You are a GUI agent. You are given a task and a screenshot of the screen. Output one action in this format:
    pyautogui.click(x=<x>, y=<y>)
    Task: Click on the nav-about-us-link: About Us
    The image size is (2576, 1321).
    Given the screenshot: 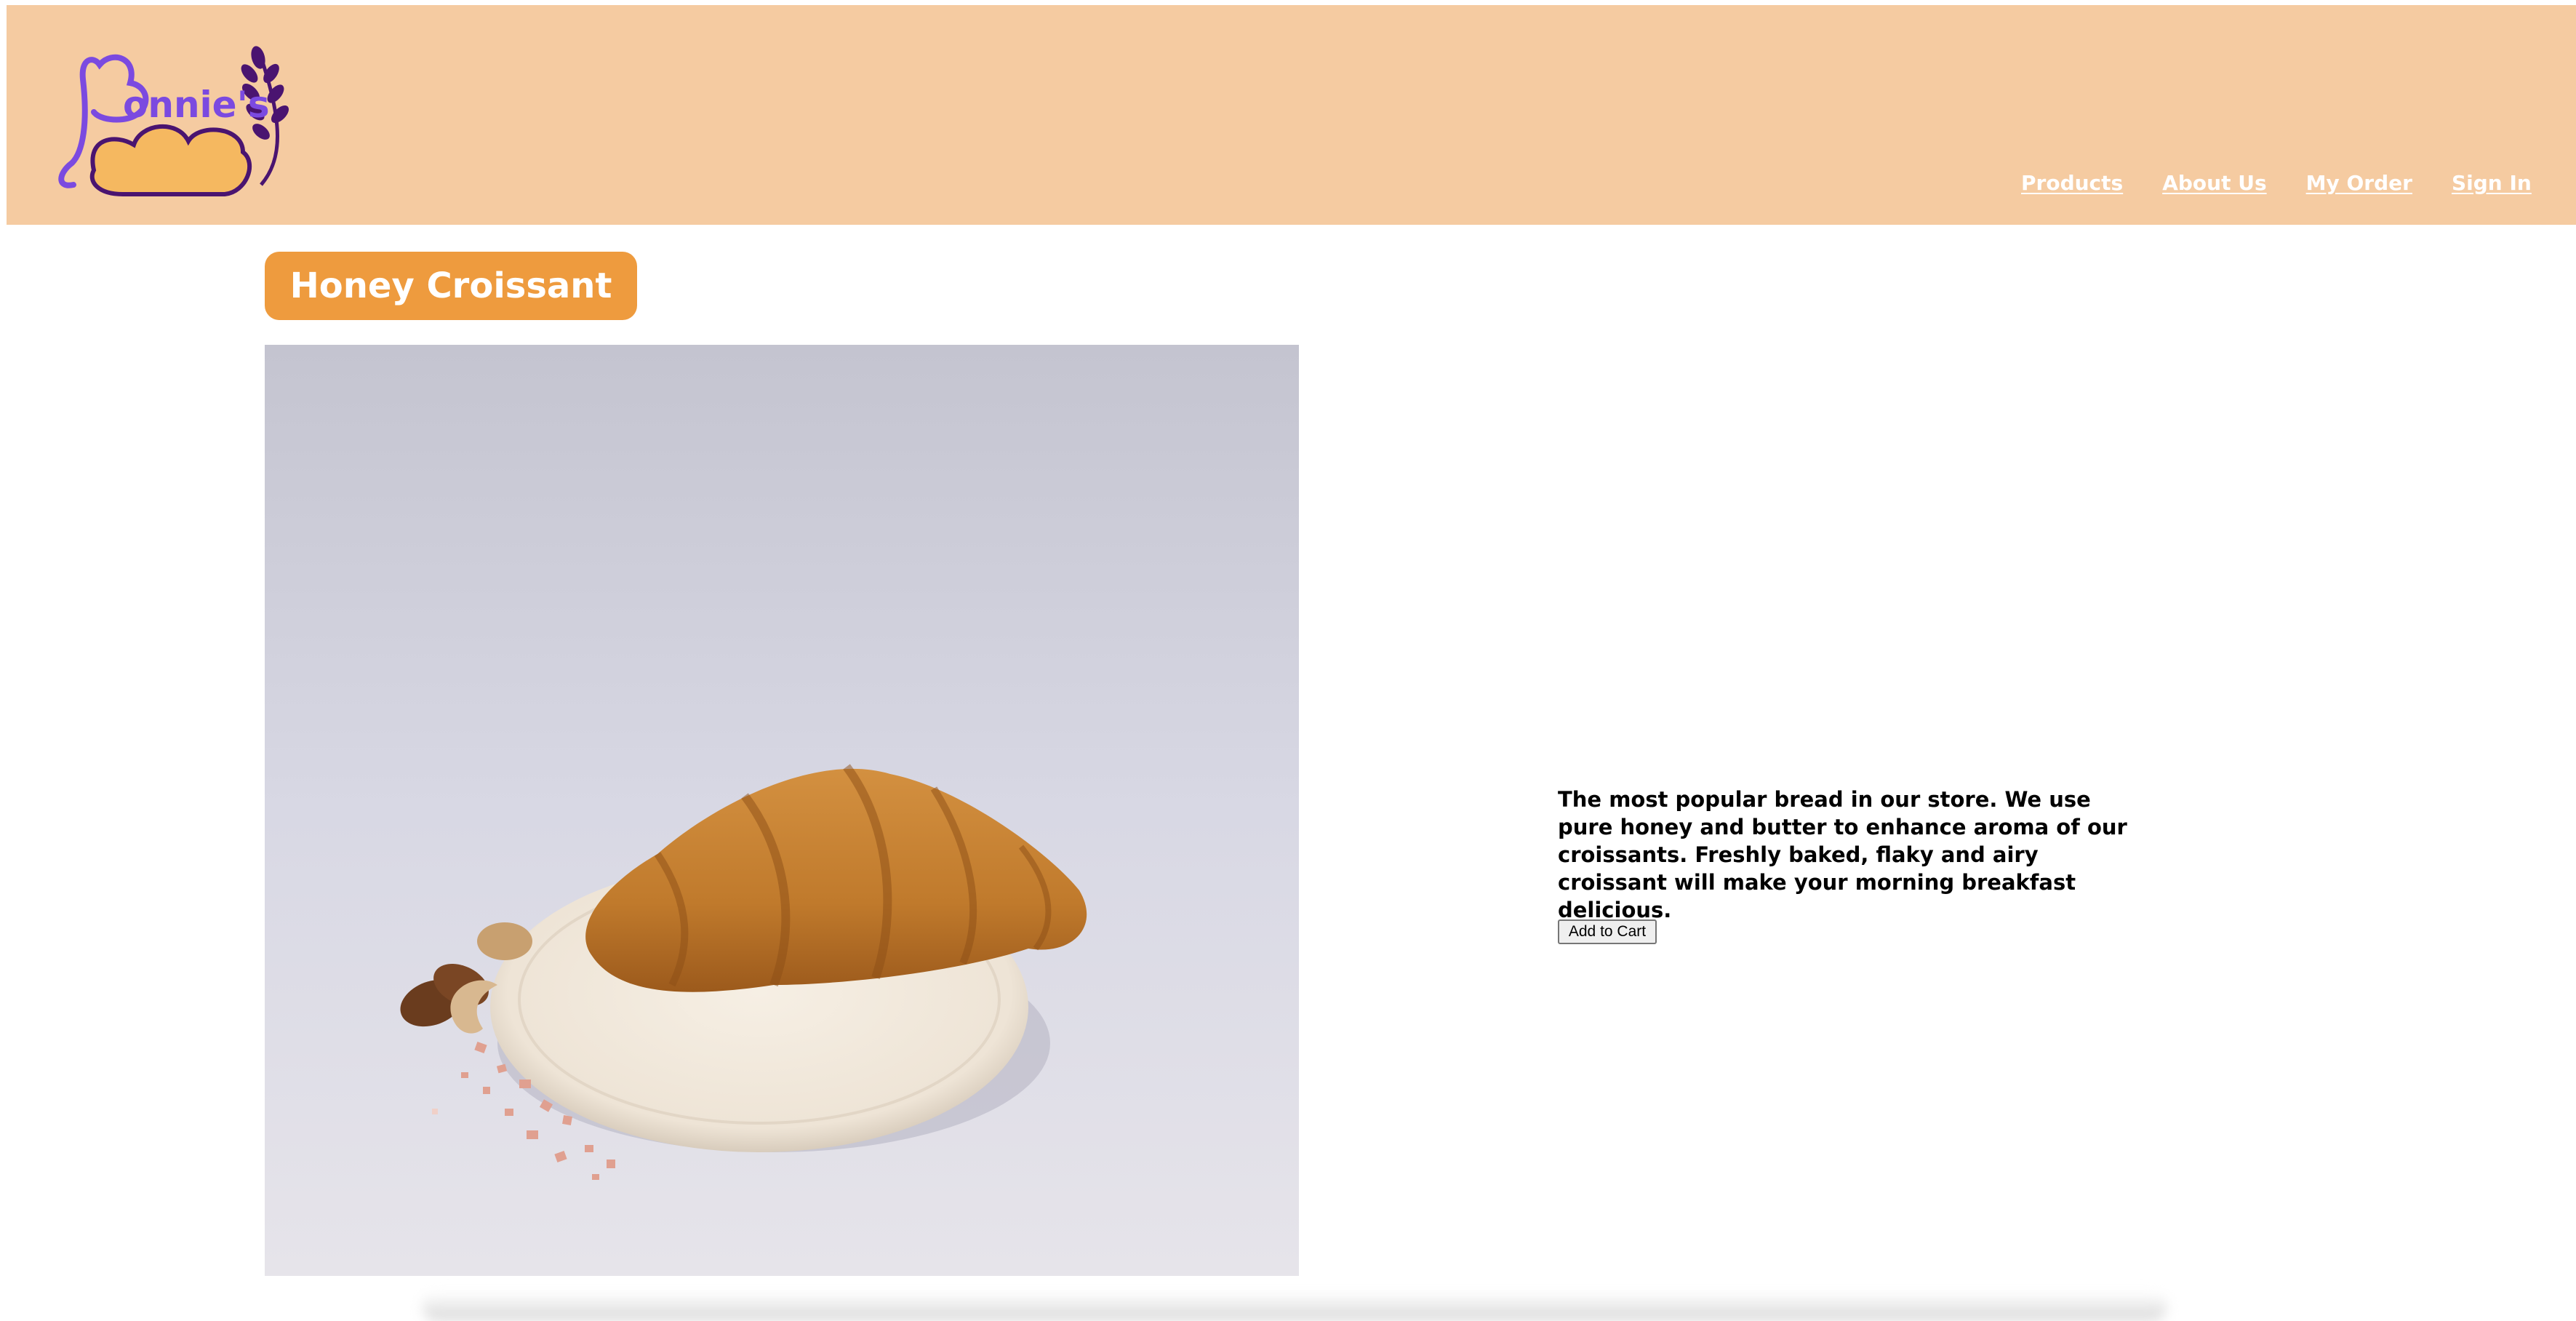 What is the action you would take?
    pyautogui.click(x=2214, y=183)
    